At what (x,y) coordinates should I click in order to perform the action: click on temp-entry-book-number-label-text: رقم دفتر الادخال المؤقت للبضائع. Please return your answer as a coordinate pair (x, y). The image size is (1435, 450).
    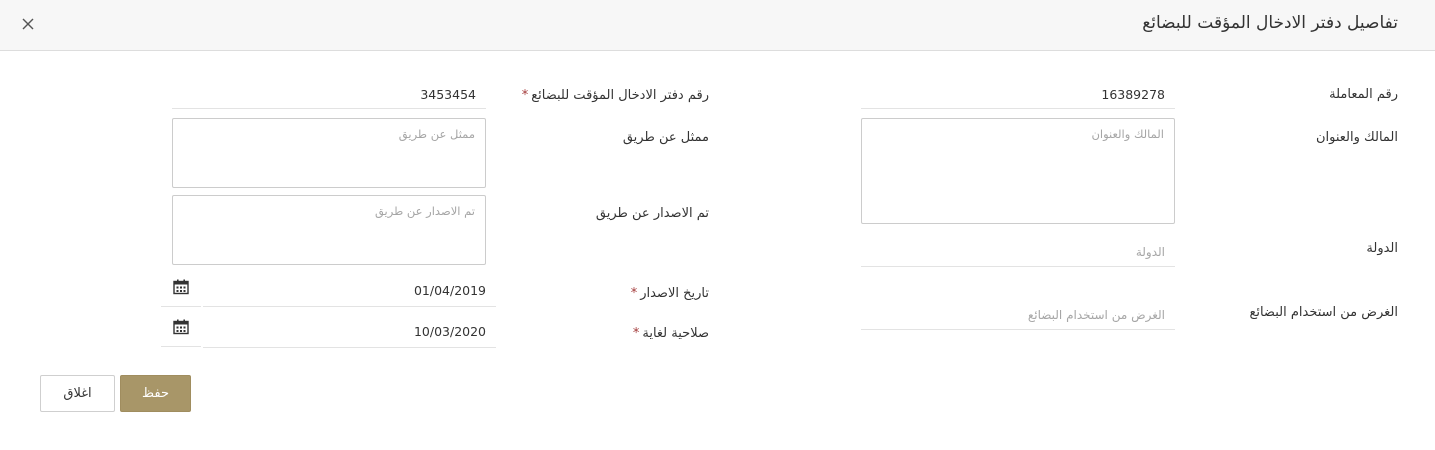
    Looking at the image, I should click on (620, 95).